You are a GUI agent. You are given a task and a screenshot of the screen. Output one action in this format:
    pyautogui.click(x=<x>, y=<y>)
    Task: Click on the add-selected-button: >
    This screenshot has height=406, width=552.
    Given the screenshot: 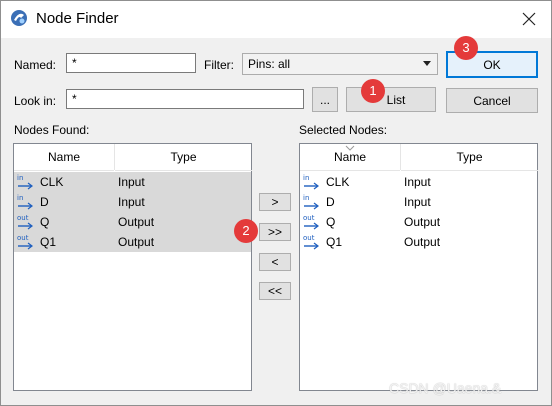 What is the action you would take?
    pyautogui.click(x=275, y=202)
    